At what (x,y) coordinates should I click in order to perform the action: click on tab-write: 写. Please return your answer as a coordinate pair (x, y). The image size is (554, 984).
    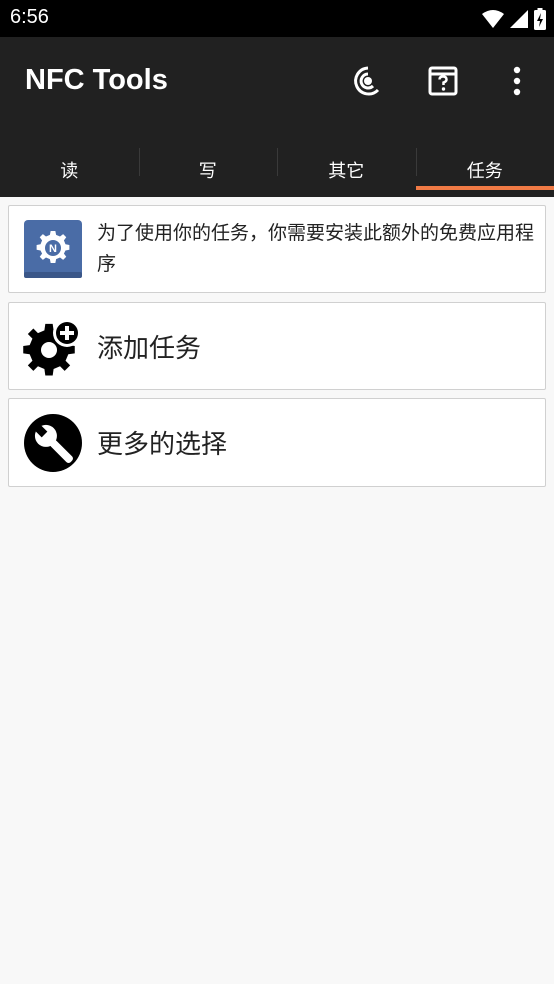
    Looking at the image, I should click on (208, 169).